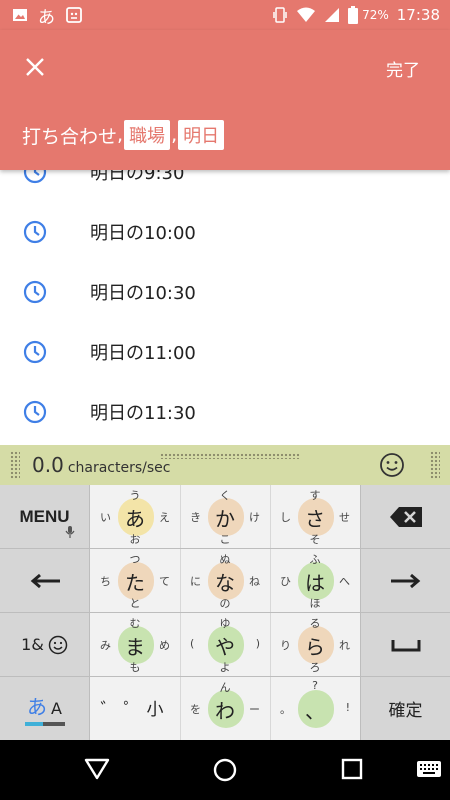 The image size is (450, 800). What do you see at coordinates (164, 517) in the screenshot?
I see `key-flick-right: え` at bounding box center [164, 517].